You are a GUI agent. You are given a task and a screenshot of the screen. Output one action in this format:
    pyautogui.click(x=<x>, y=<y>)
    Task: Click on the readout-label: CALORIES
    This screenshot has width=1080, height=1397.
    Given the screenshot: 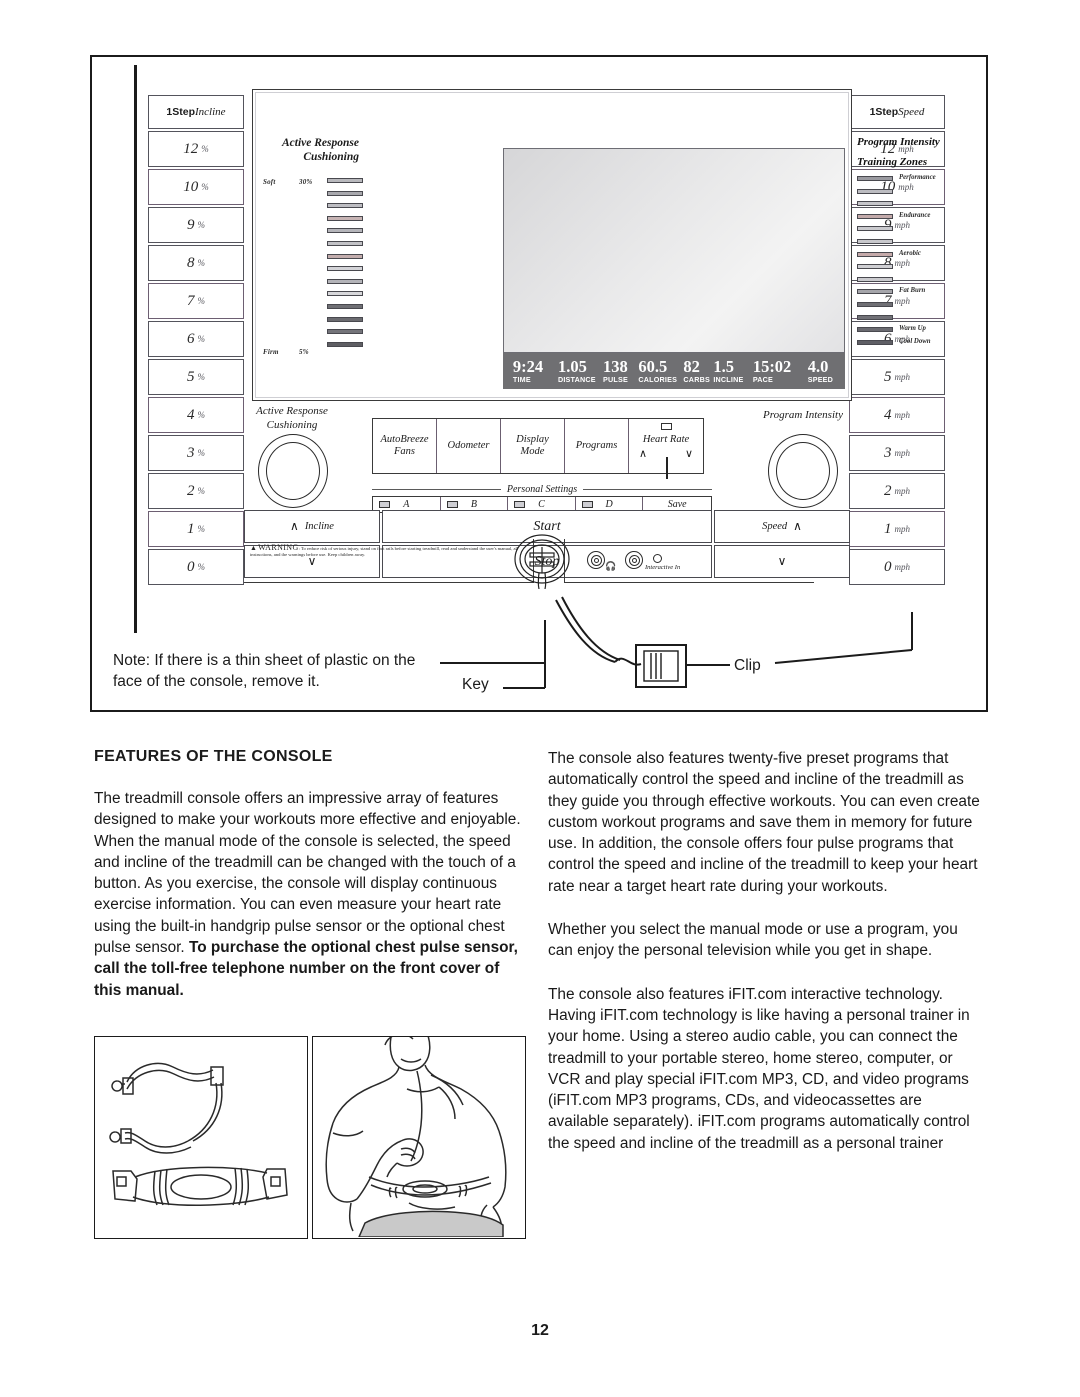 What is the action you would take?
    pyautogui.click(x=658, y=379)
    